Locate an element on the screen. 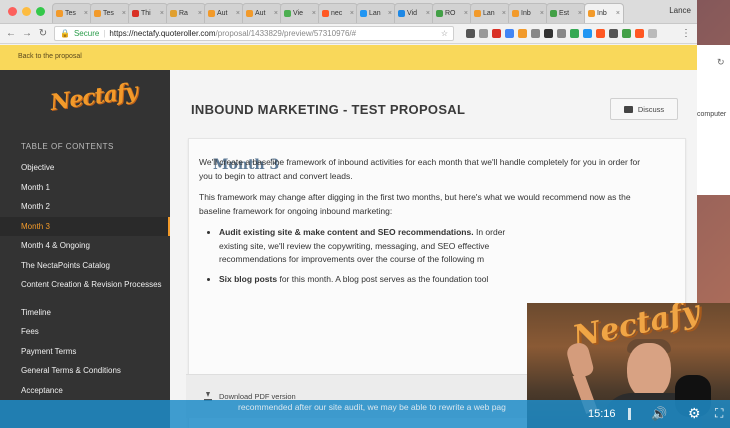  window-controls is located at coordinates (26, 11).